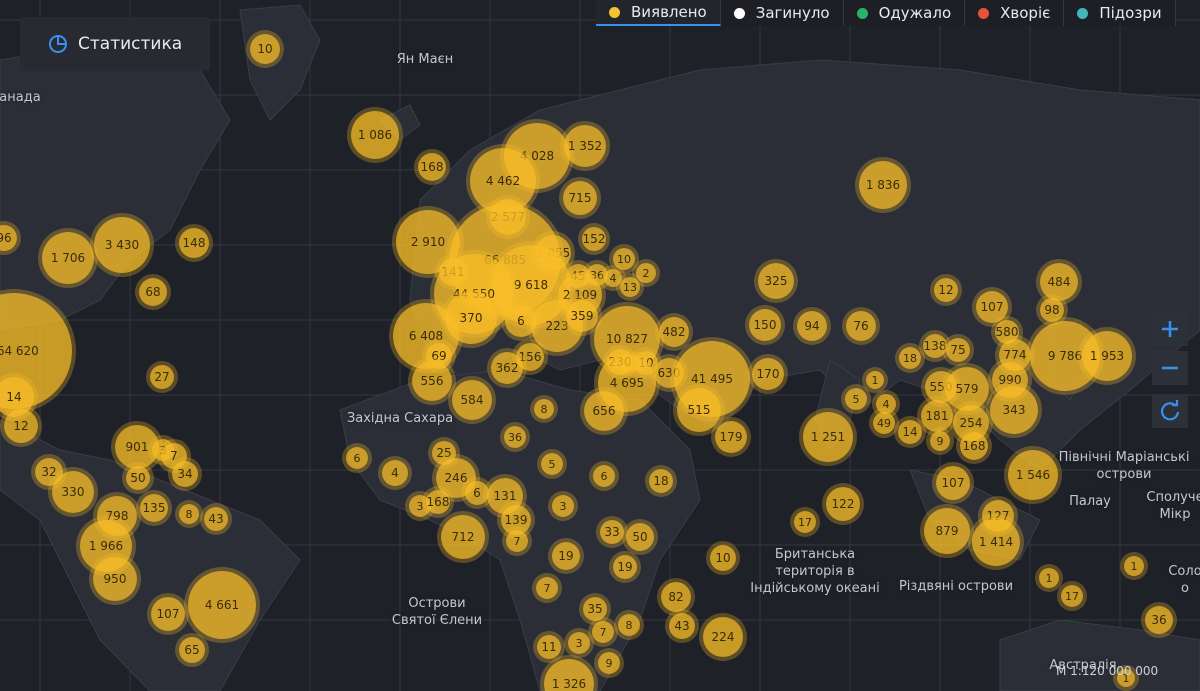  What do you see at coordinates (658, 13) in the screenshot?
I see `legend-tab-detected: Виявлено` at bounding box center [658, 13].